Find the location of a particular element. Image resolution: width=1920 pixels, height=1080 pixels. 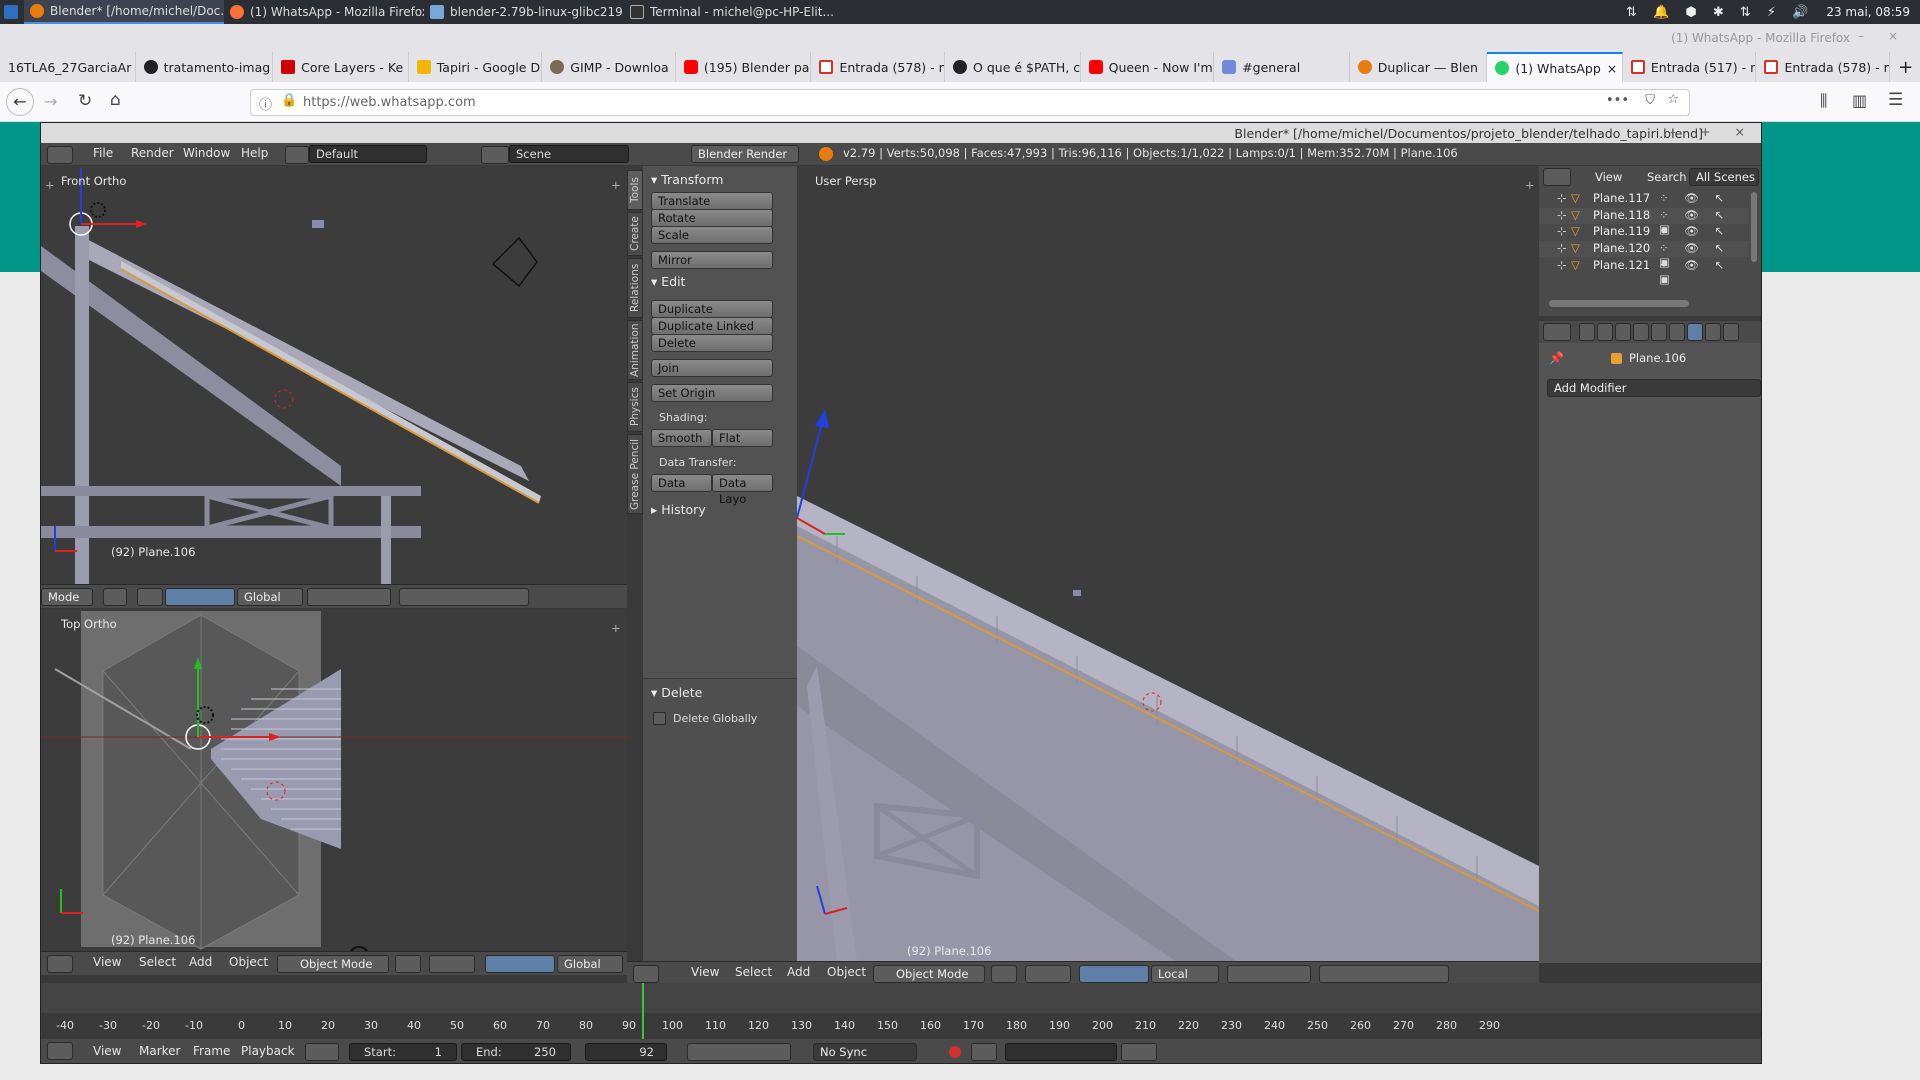

bookmark-star-icon: ☆ is located at coordinates (1673, 99).